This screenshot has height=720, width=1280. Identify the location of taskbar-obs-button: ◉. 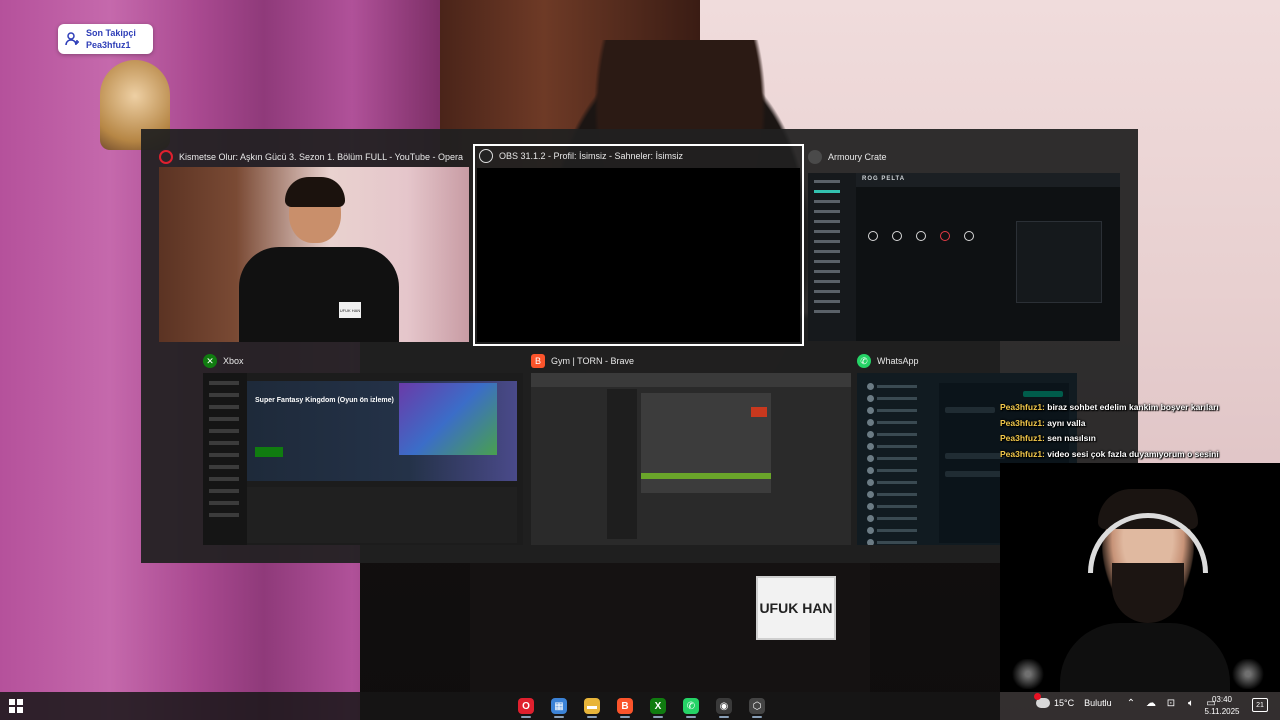
(724, 706).